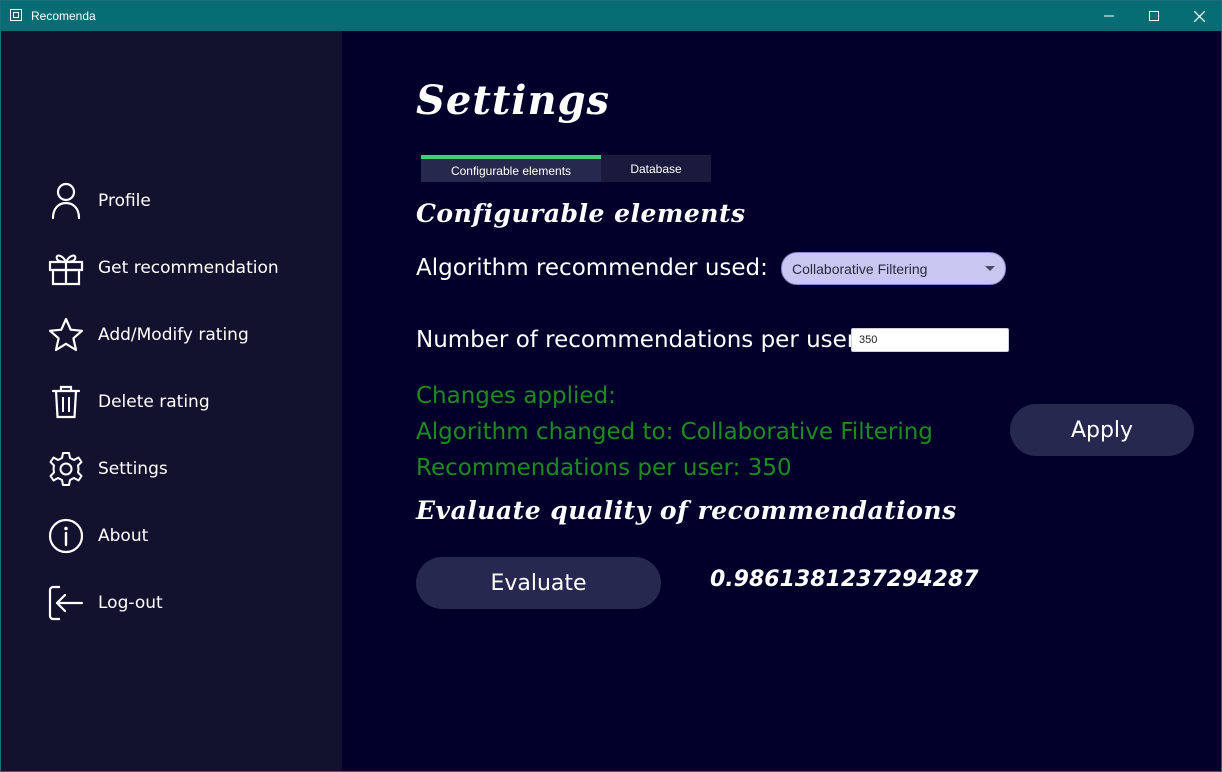 The image size is (1222, 772). What do you see at coordinates (63, 16) in the screenshot?
I see `window-title: Recomenda` at bounding box center [63, 16].